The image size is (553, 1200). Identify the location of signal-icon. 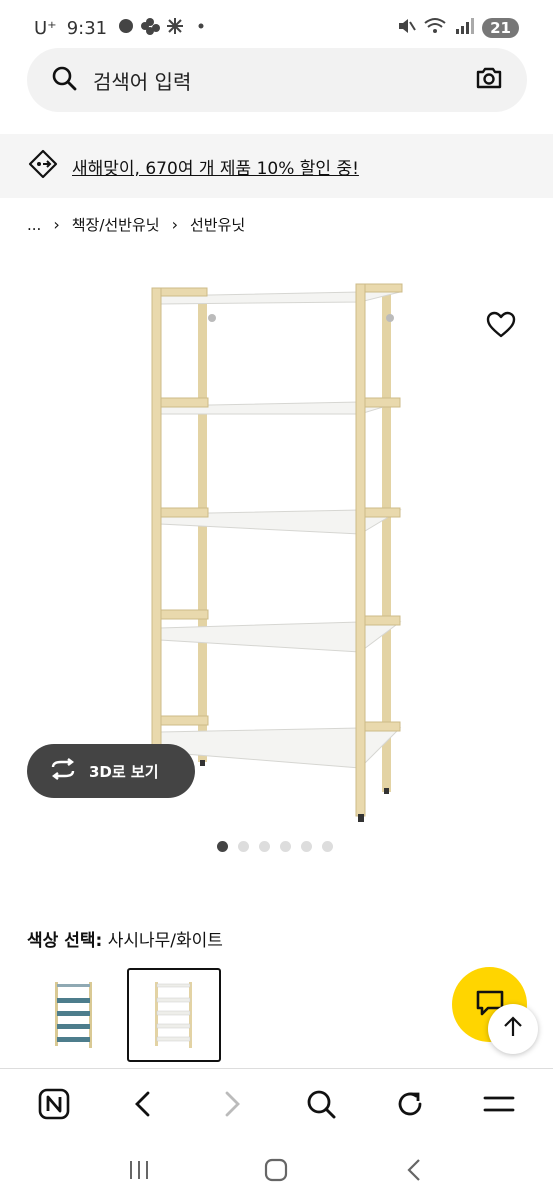
(464, 28).